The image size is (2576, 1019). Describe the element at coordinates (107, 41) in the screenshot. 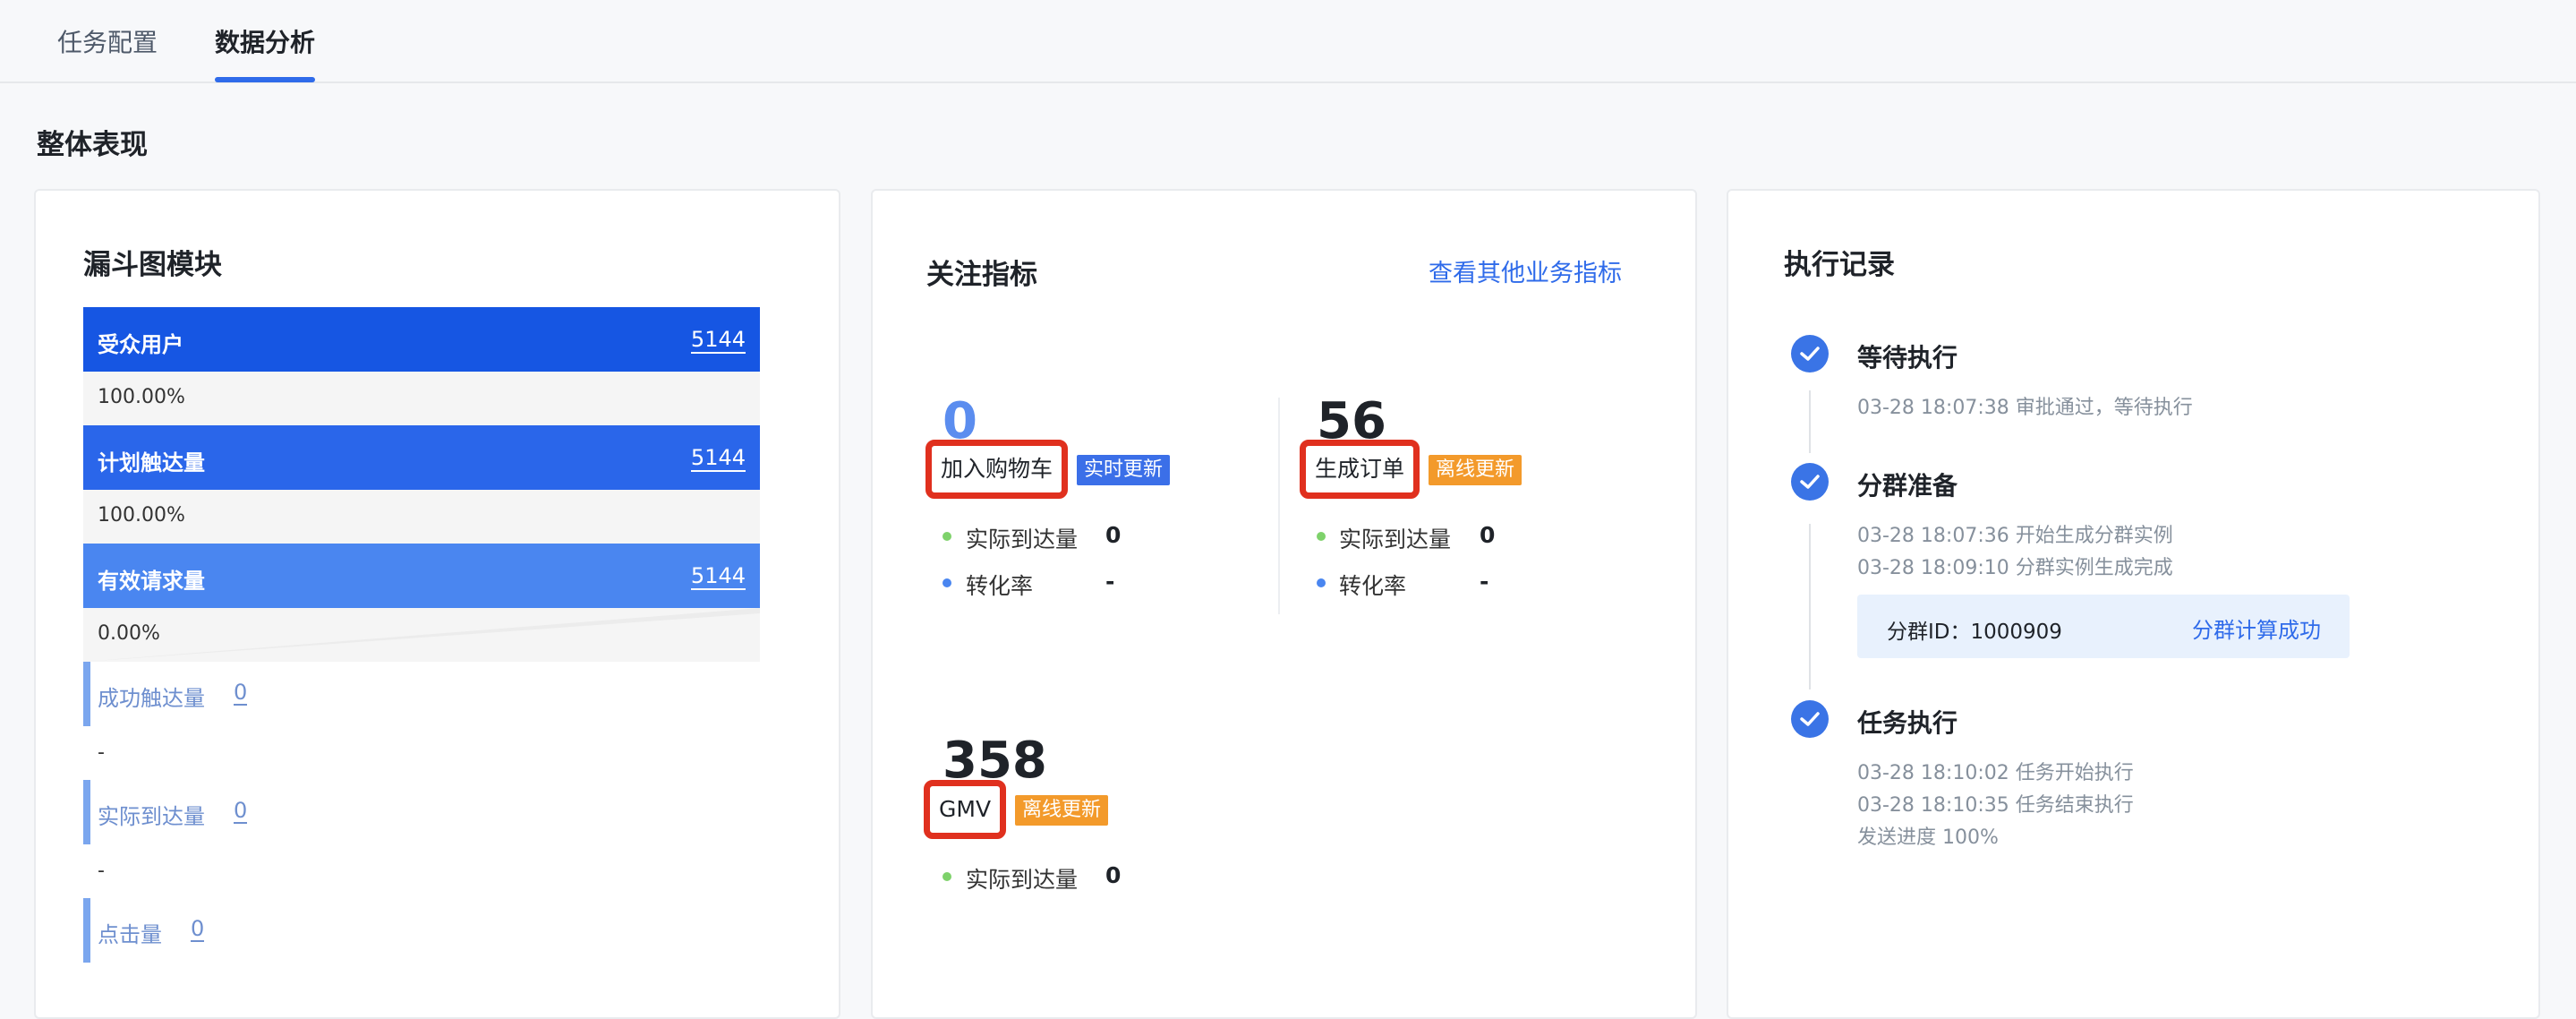

I see `tab-task-config: 任务配置` at that location.